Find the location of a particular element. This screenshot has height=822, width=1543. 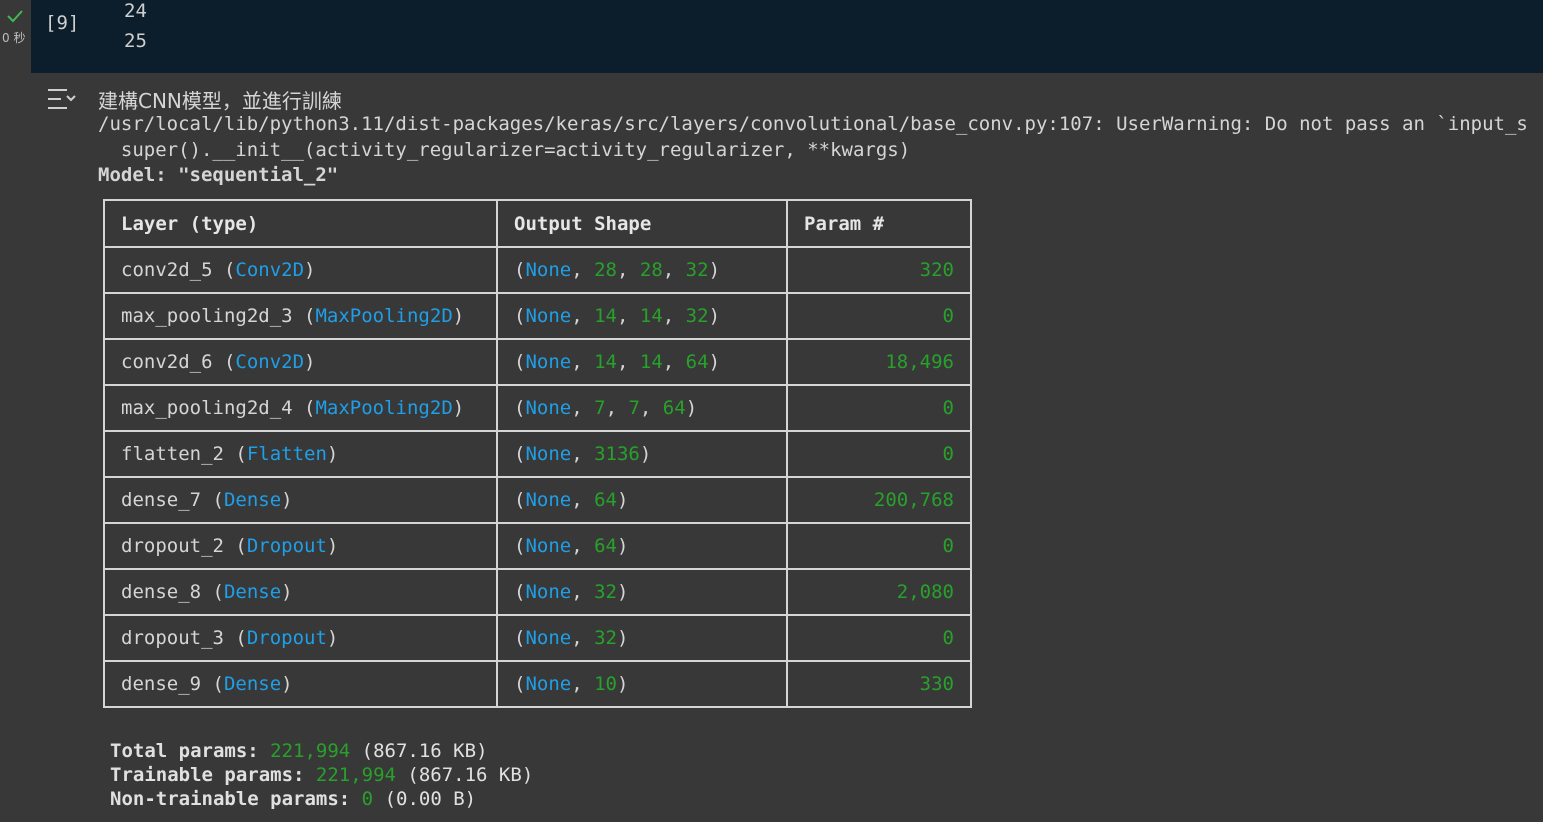

layer-cell: max_pooling2d_4 (MaxPooling2D) is located at coordinates (300, 408).